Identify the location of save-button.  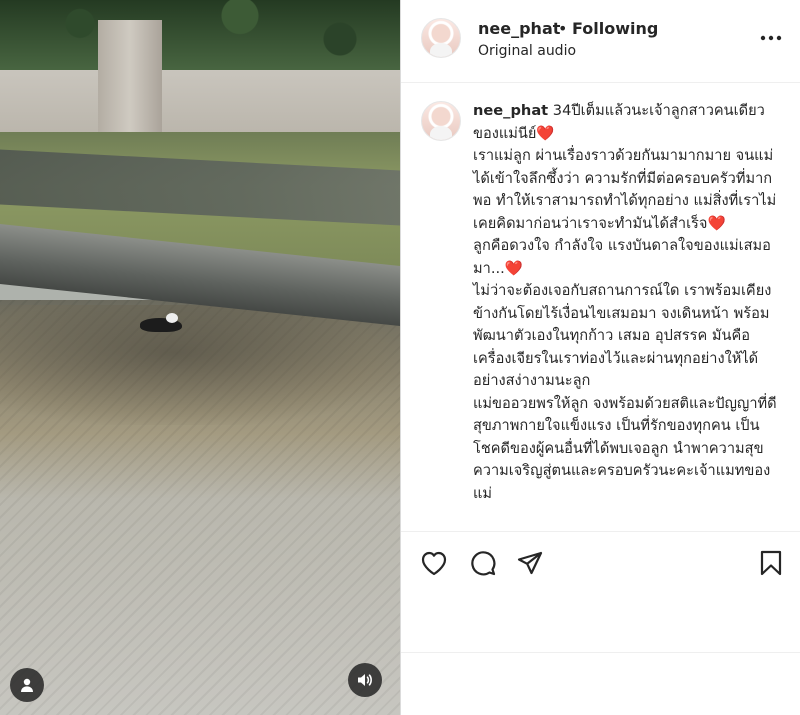
(771, 563).